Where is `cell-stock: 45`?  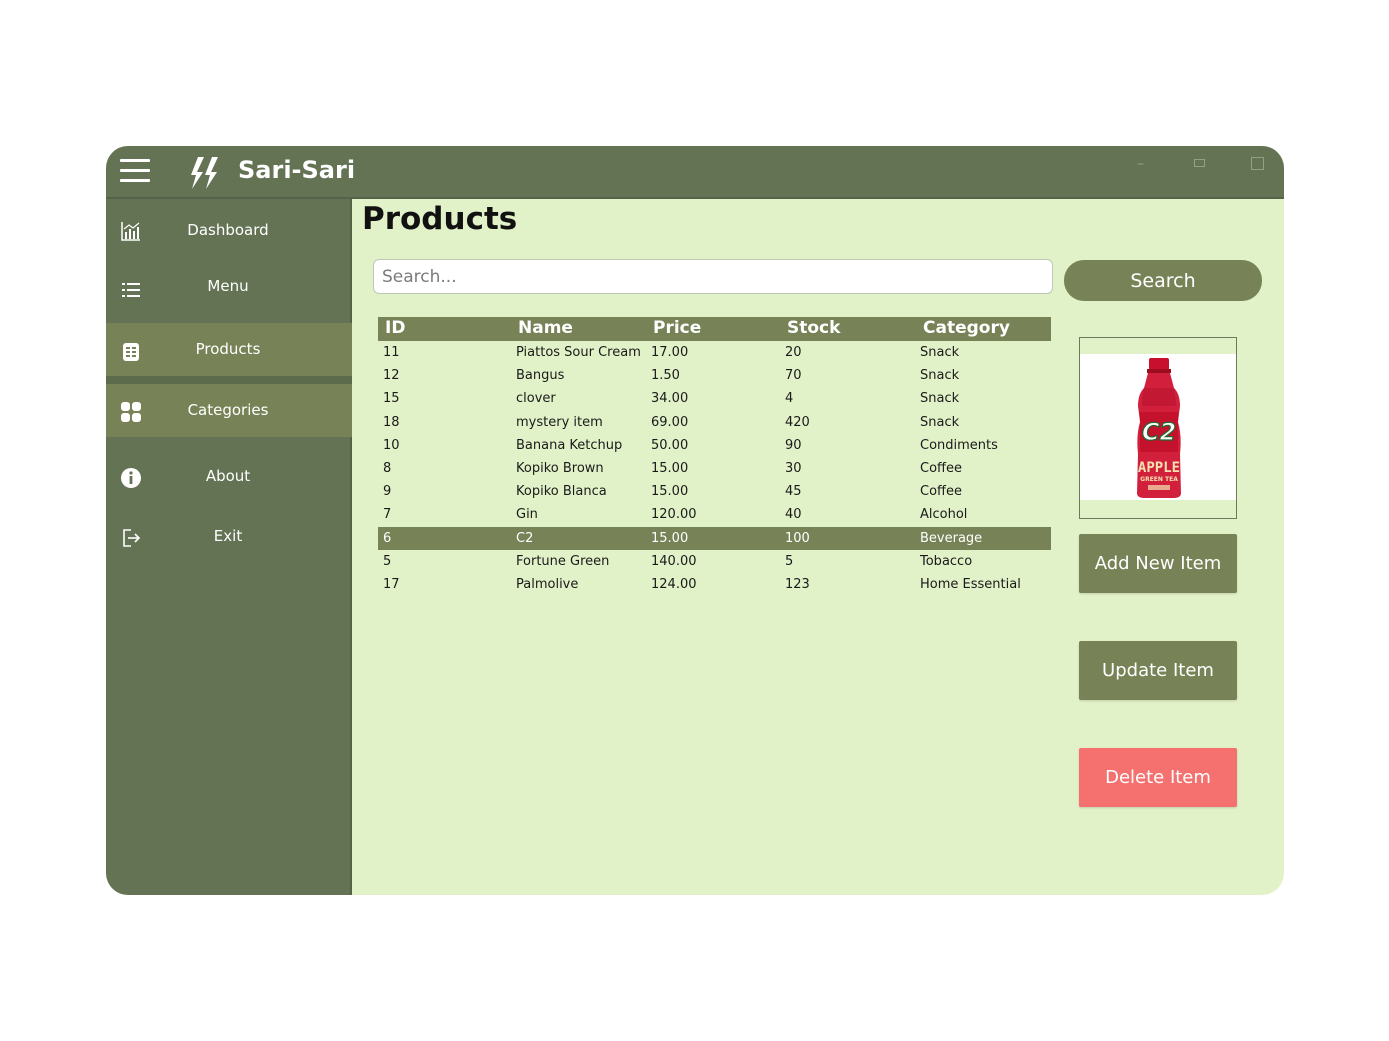 cell-stock: 45 is located at coordinates (793, 492).